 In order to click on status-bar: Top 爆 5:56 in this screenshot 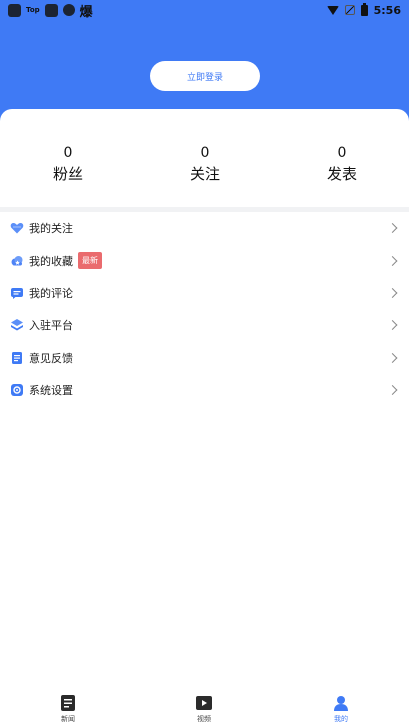, I will do `click(204, 10)`.